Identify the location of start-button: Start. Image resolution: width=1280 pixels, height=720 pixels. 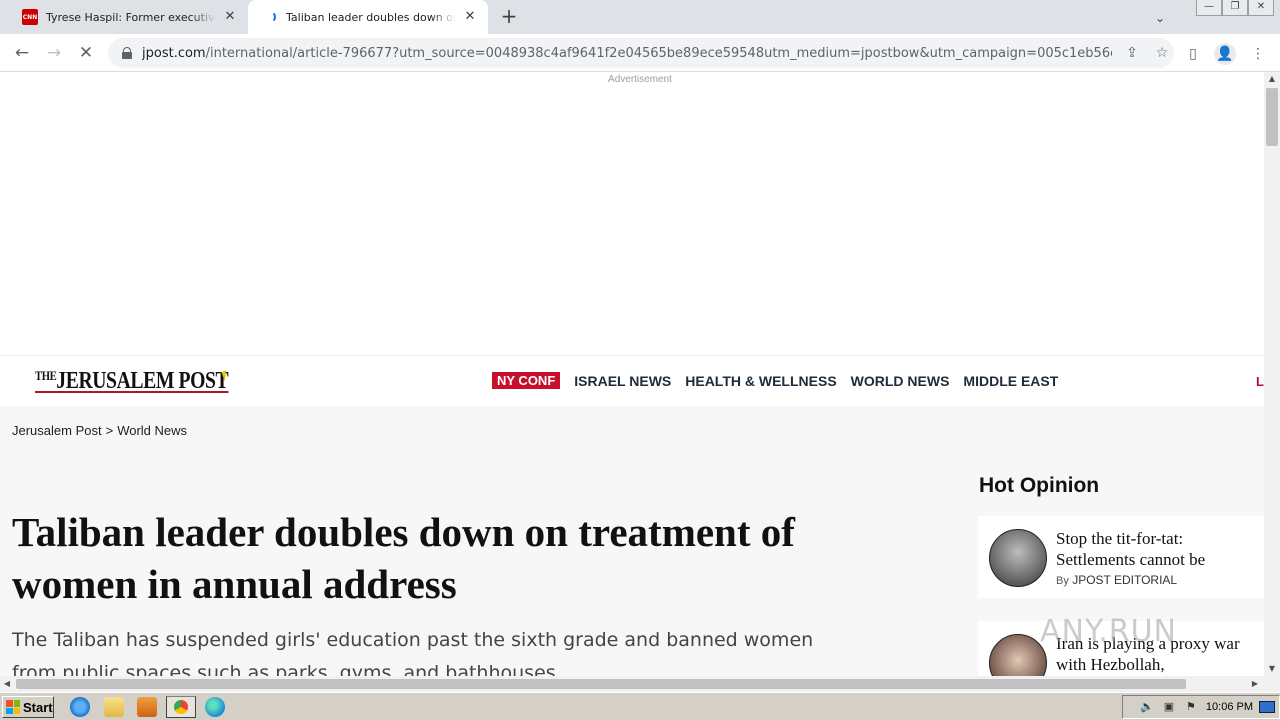
(28, 707).